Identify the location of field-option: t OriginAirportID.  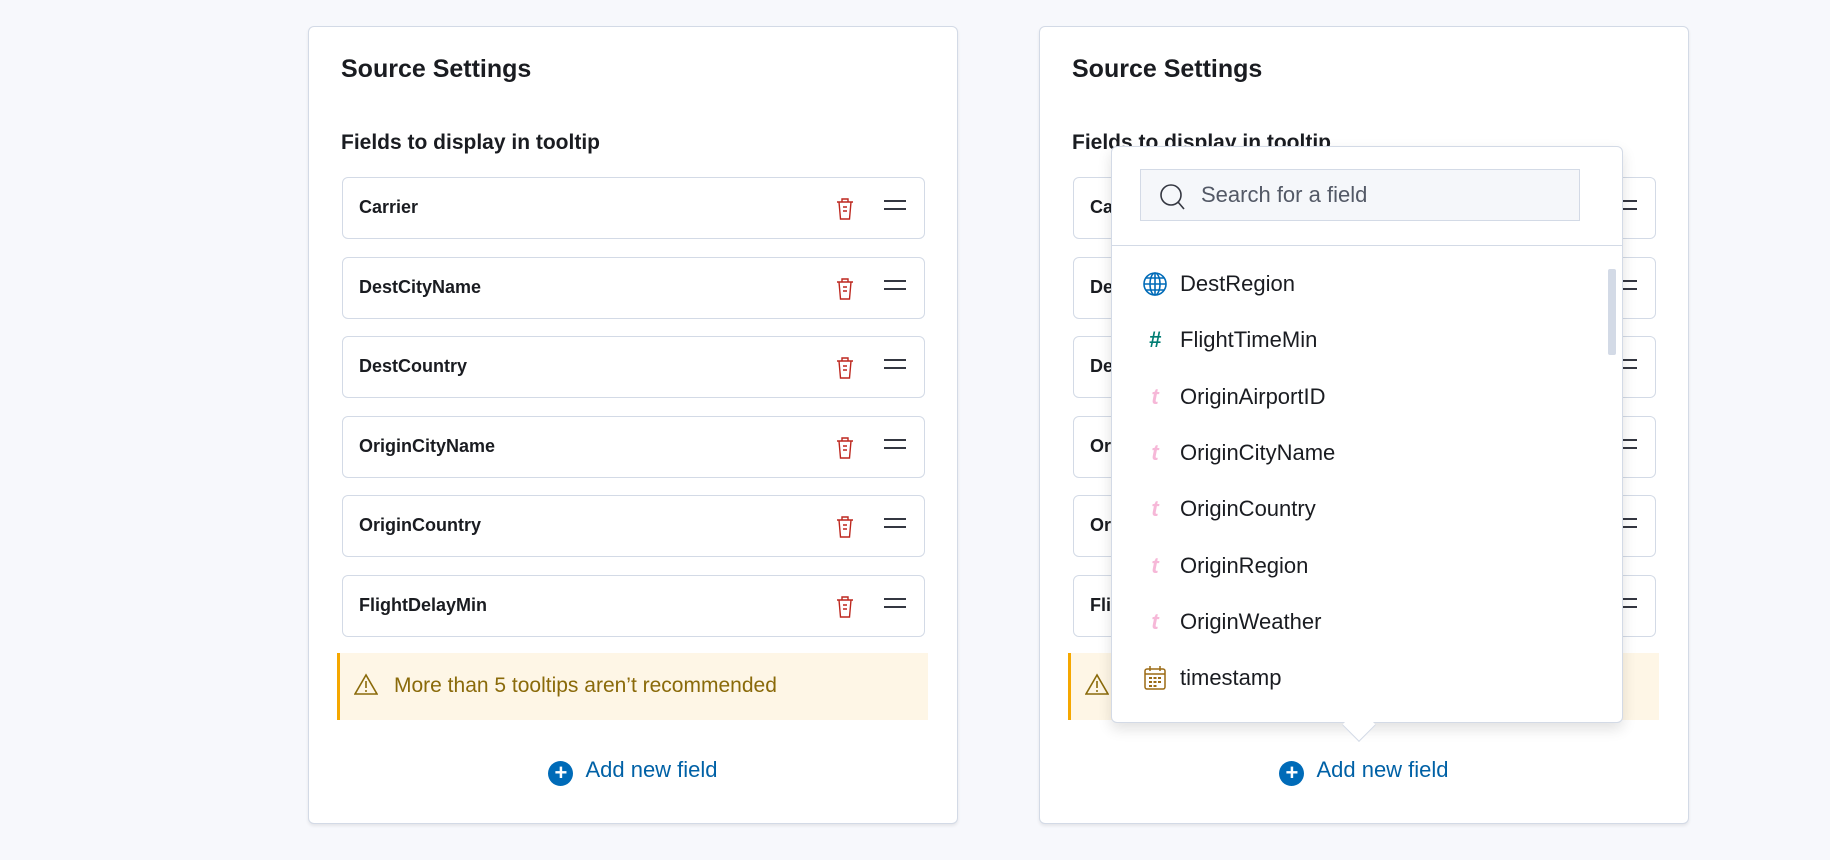
(1362, 396).